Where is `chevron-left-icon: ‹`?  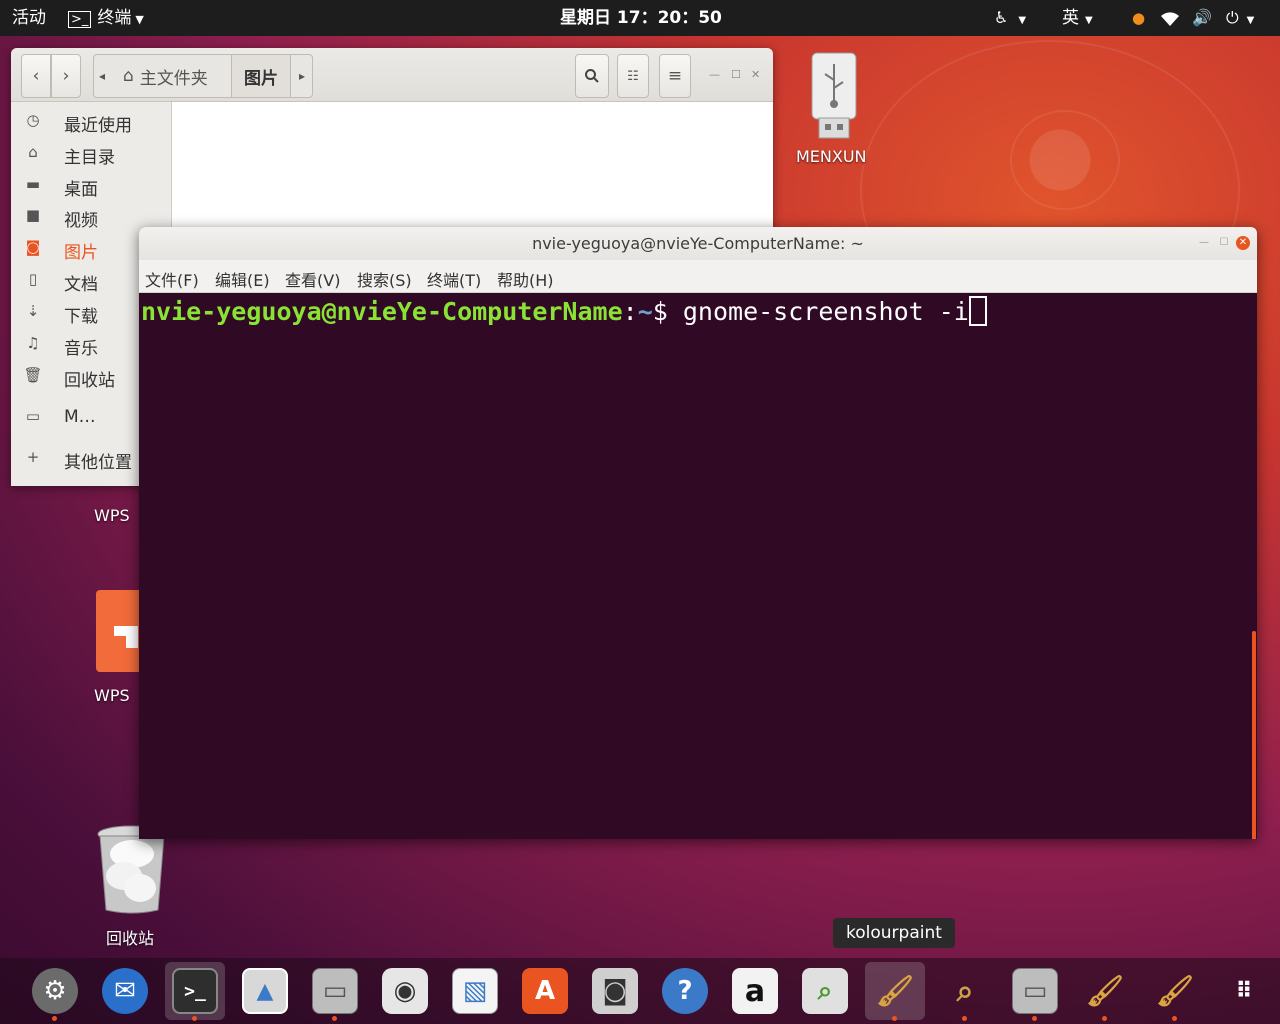
chevron-left-icon: ‹ is located at coordinates (36, 76).